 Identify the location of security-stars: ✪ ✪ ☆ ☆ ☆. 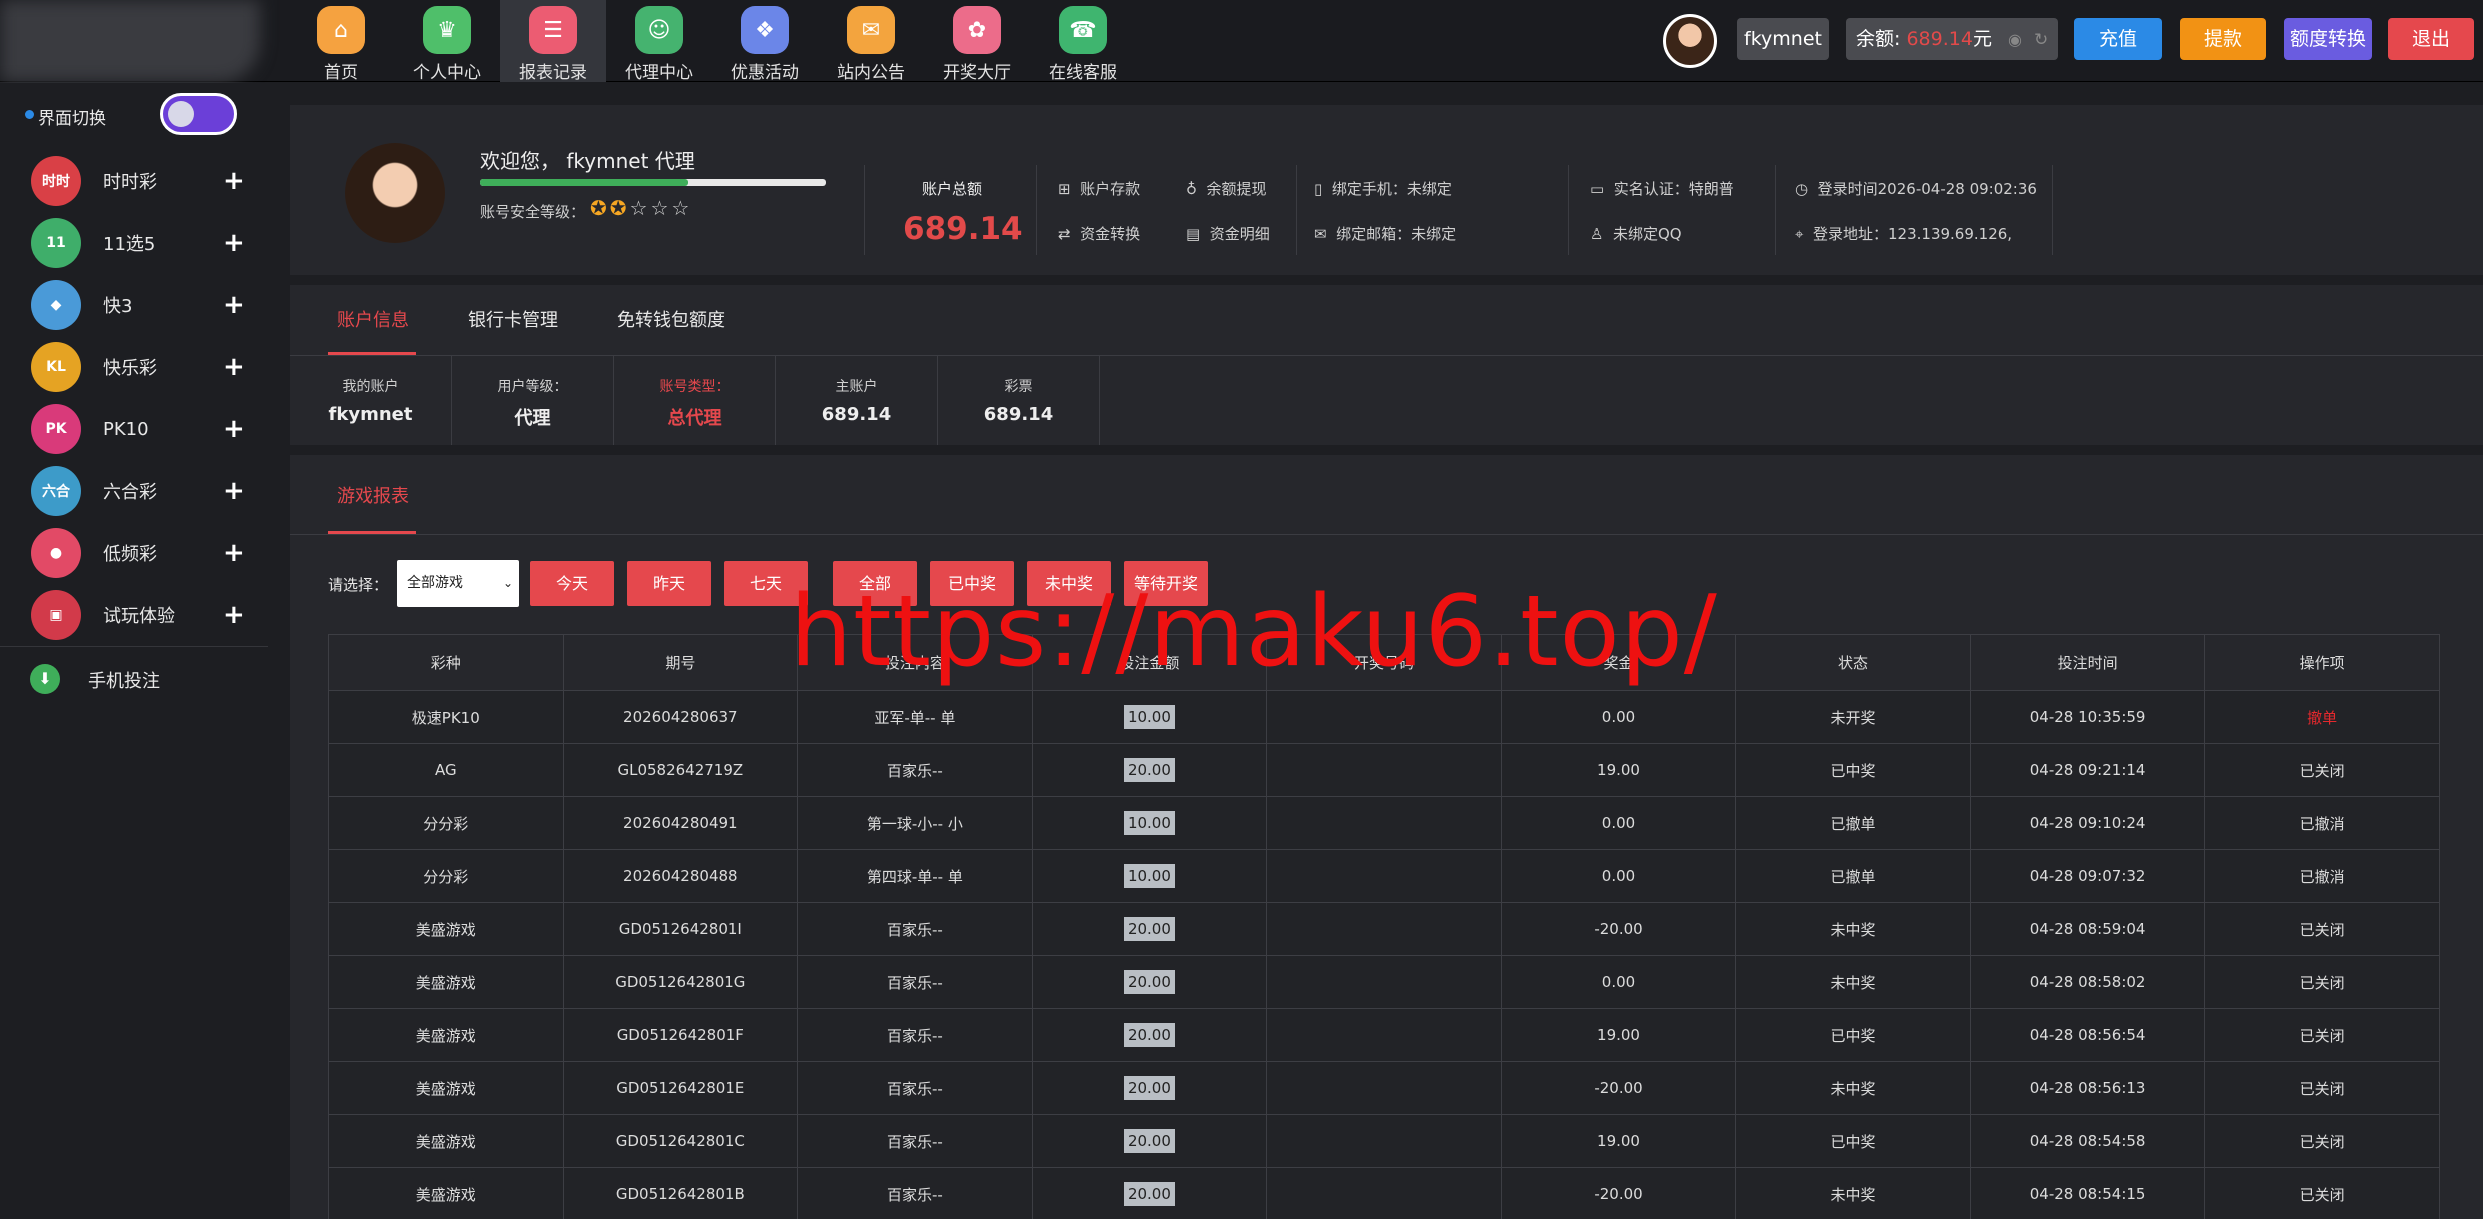
(641, 208).